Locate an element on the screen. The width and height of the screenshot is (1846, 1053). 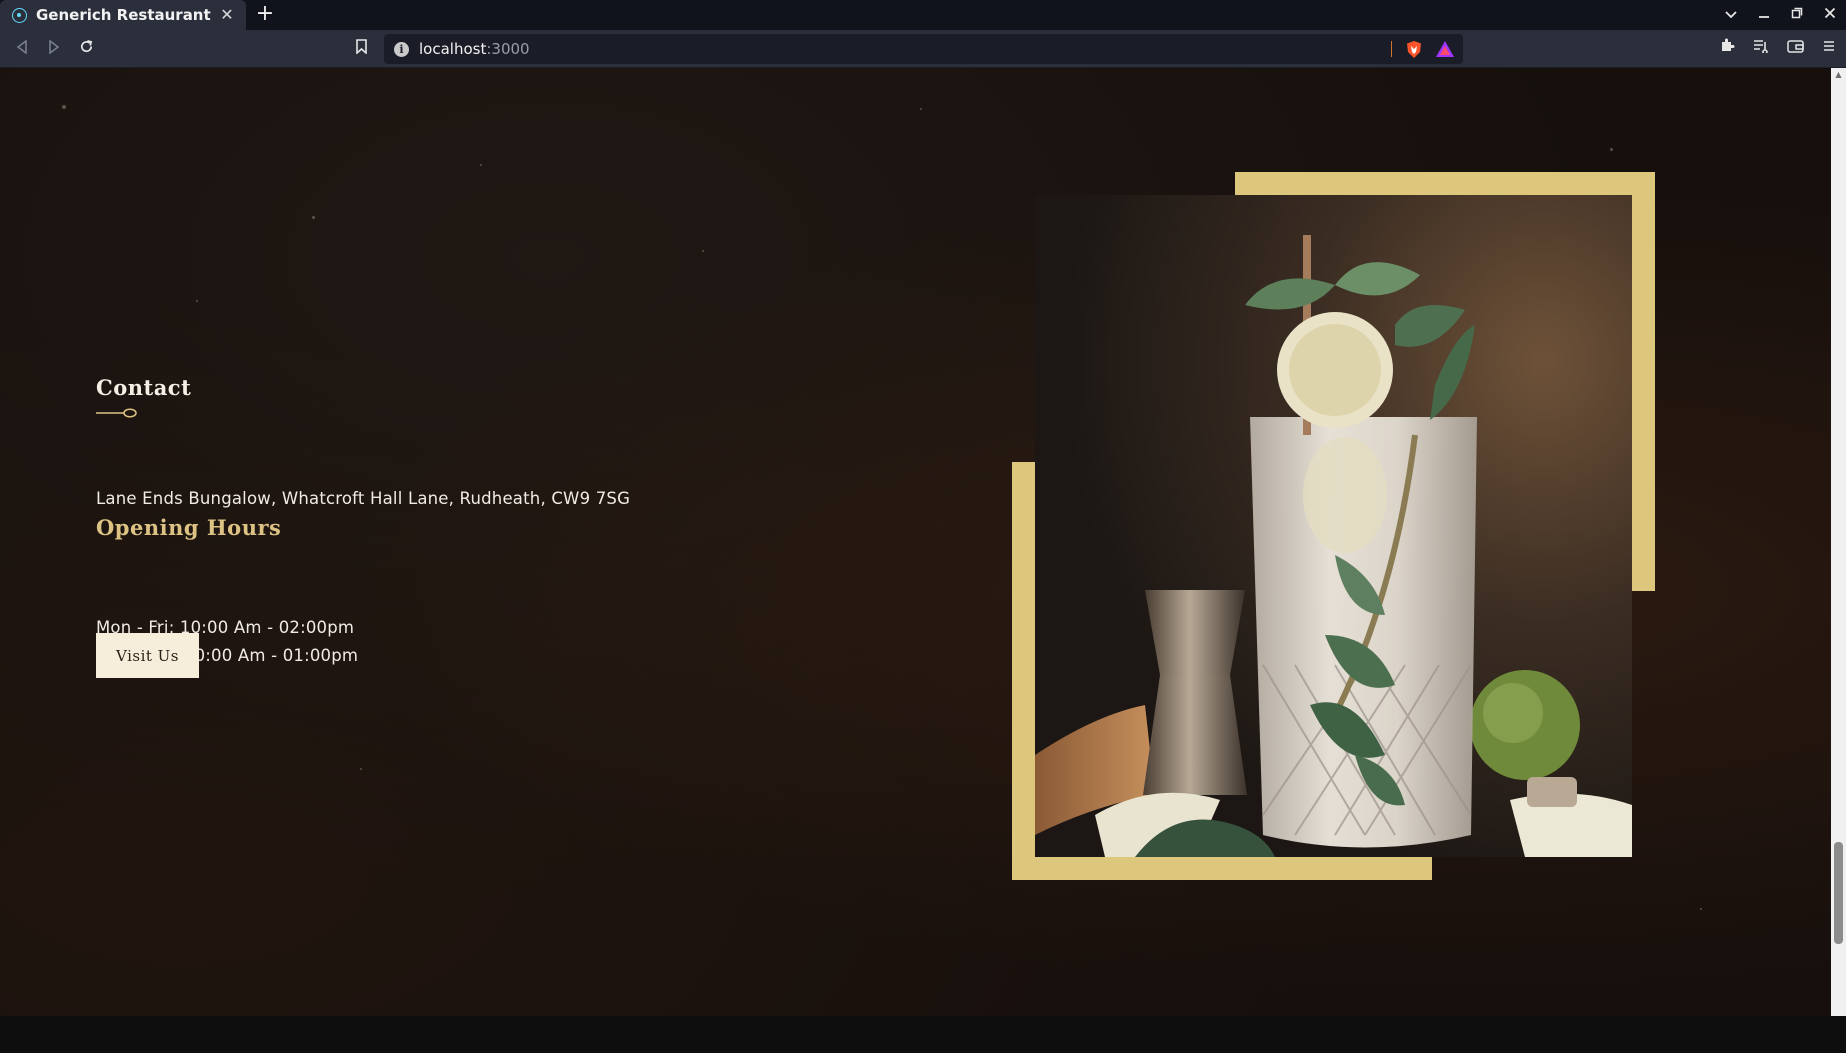
site-info-icon: i is located at coordinates (401, 49).